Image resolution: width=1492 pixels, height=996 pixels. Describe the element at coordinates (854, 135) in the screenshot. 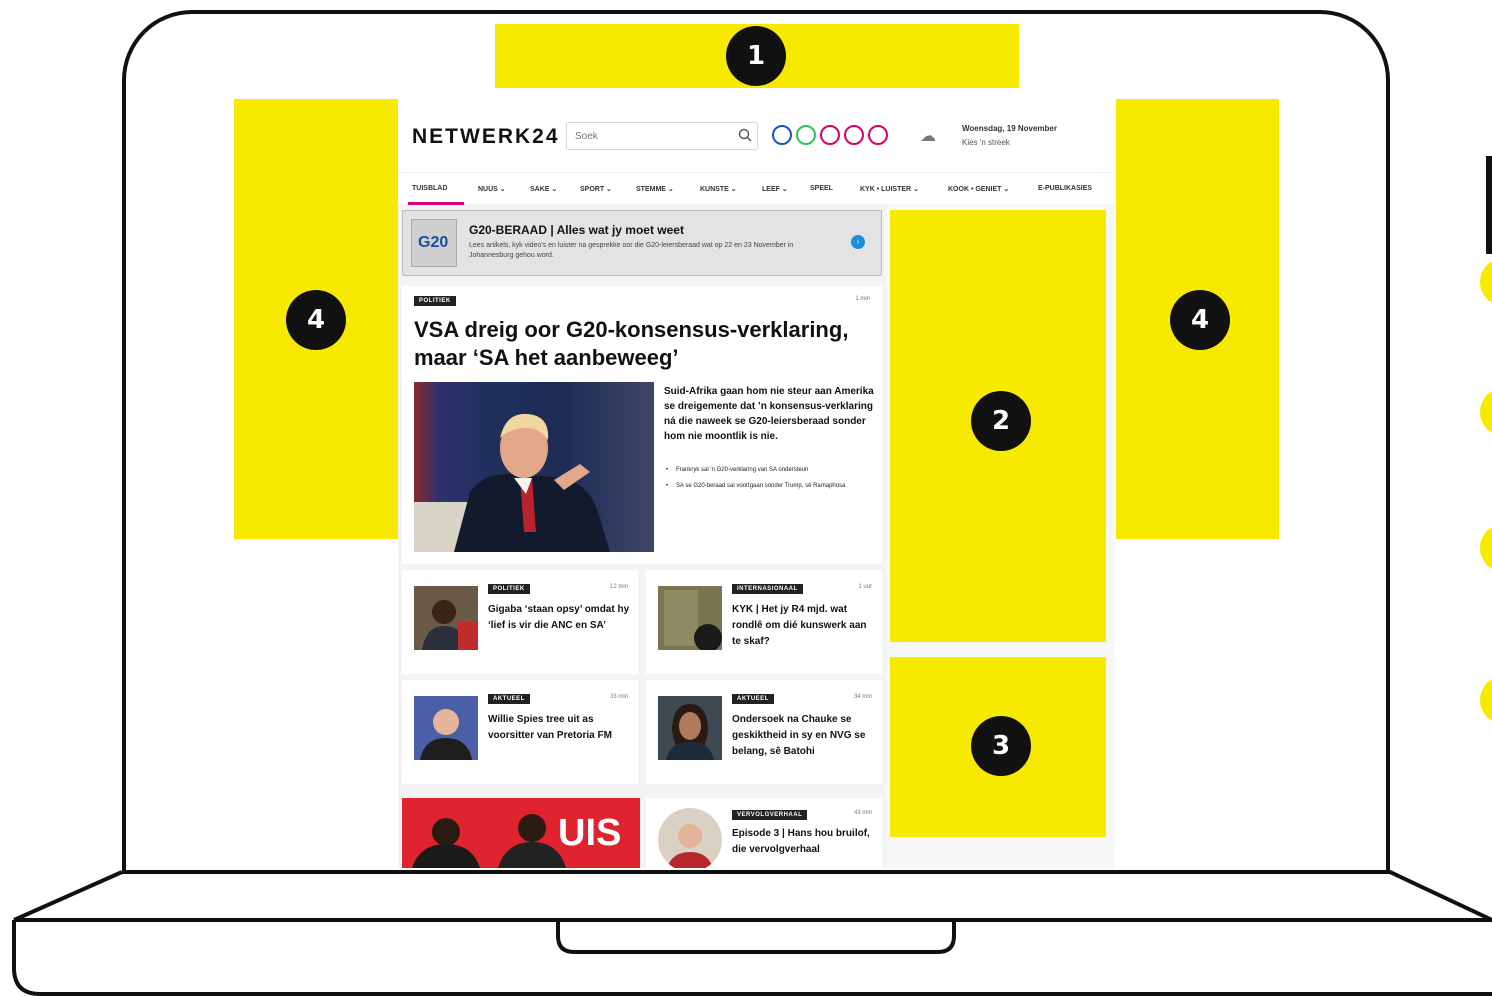

I see `tiktok-icon` at that location.